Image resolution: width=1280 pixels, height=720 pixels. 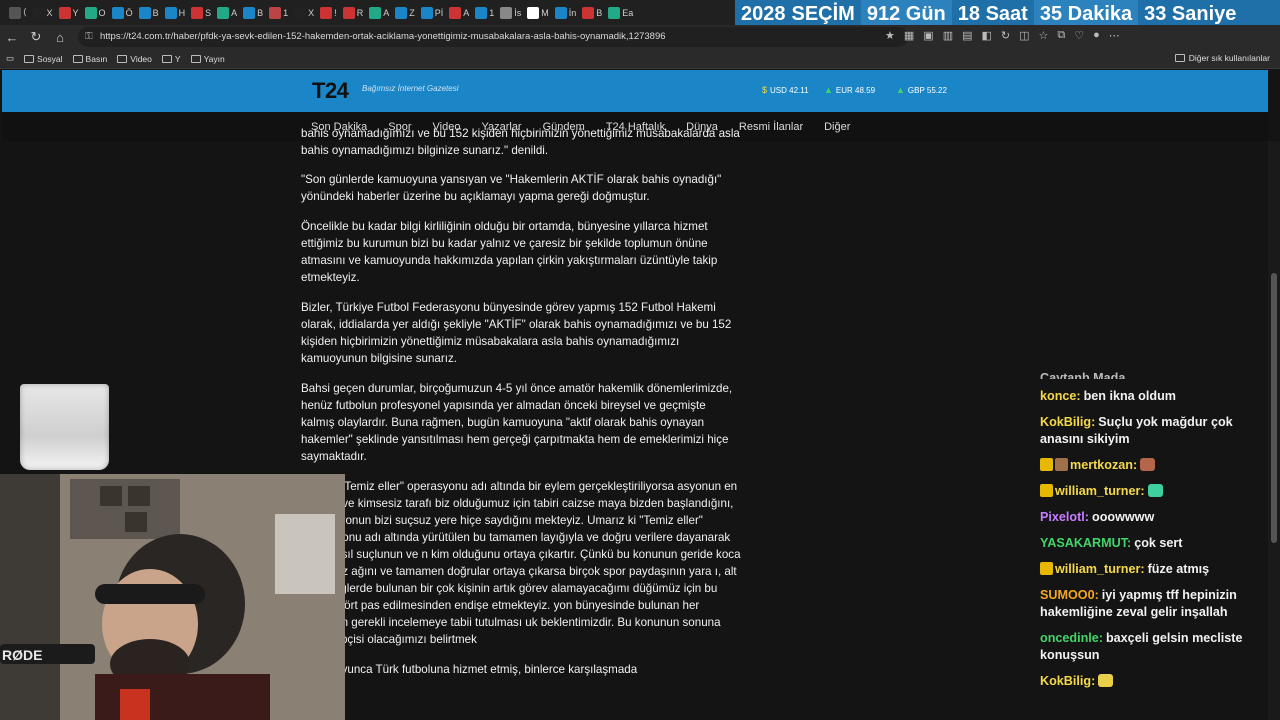 What do you see at coordinates (1060, 396) in the screenshot?
I see `chat-username: konce:` at bounding box center [1060, 396].